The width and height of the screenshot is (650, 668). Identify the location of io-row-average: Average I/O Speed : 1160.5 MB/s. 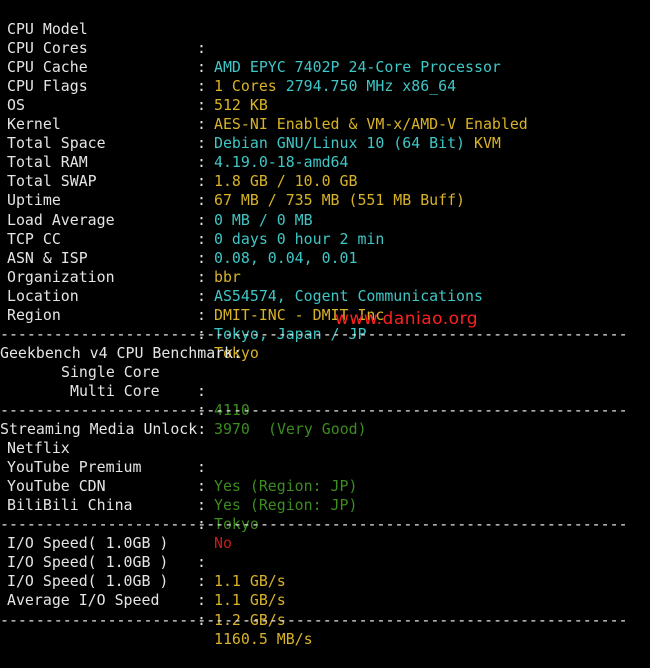
(325, 609).